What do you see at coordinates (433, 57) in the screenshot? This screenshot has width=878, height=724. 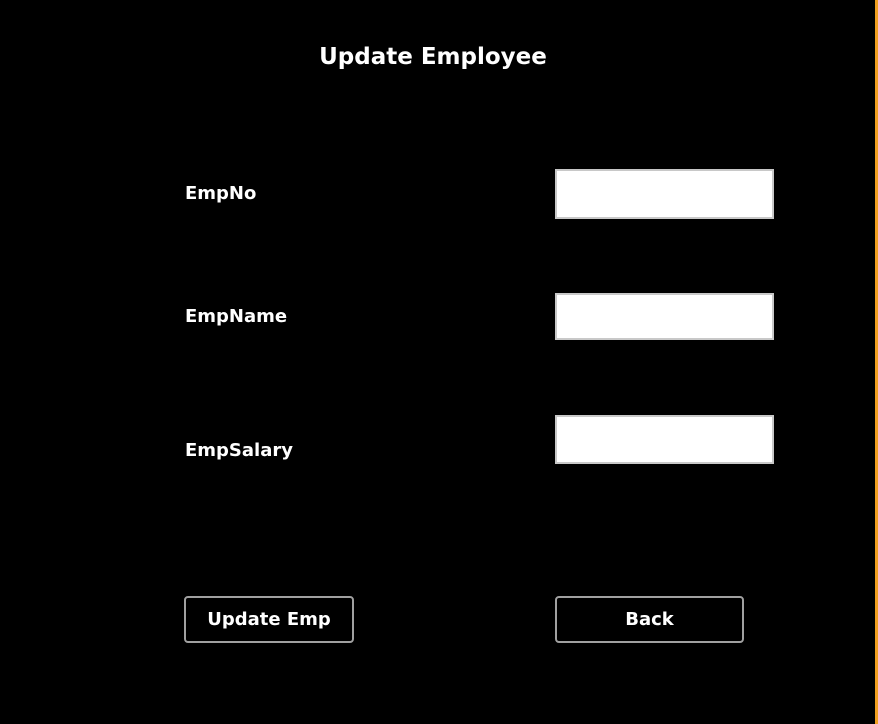 I see `page-title: Update Employee` at bounding box center [433, 57].